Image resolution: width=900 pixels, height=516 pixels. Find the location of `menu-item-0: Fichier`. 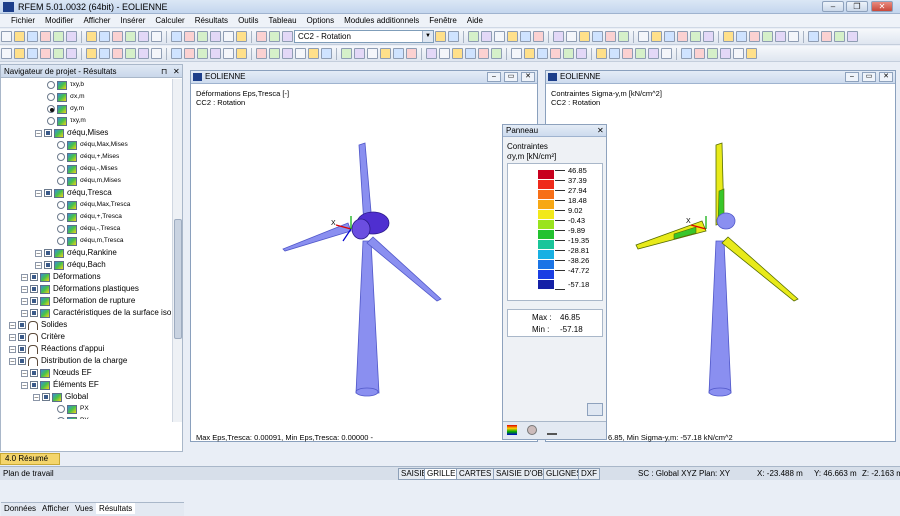

menu-item-0: Fichier is located at coordinates (23, 20).